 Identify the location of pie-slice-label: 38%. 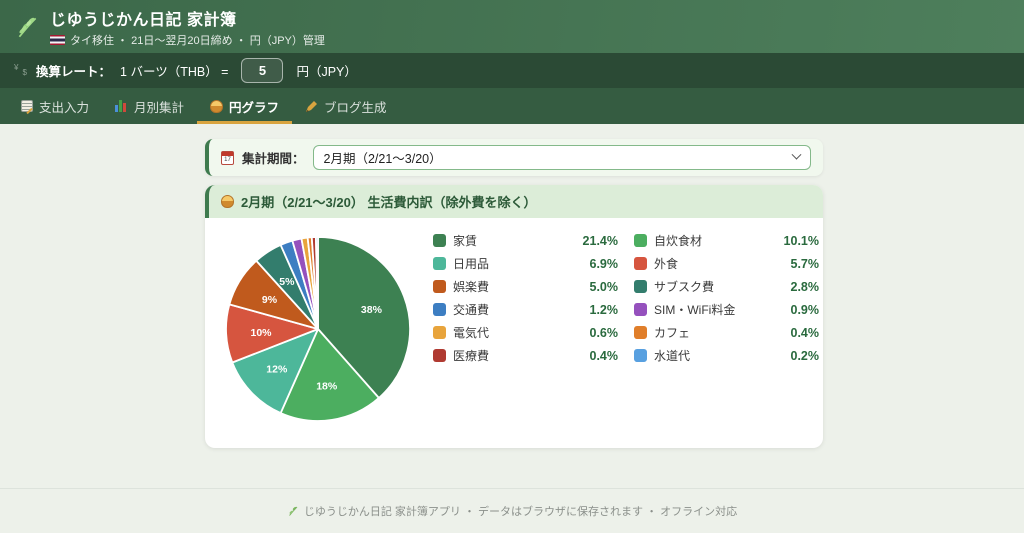
(372, 310).